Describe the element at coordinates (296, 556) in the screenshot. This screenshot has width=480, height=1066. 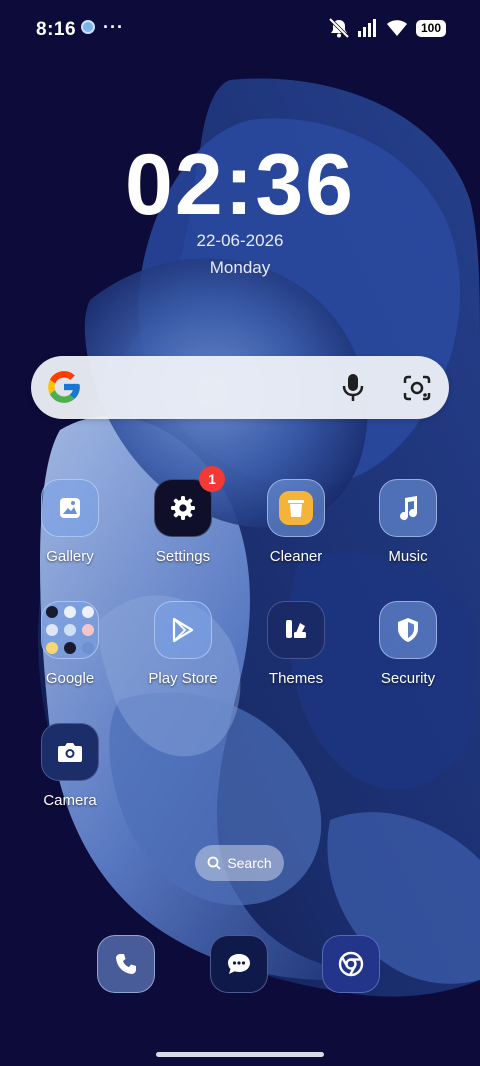
I see `app-label: Cleaner` at that location.